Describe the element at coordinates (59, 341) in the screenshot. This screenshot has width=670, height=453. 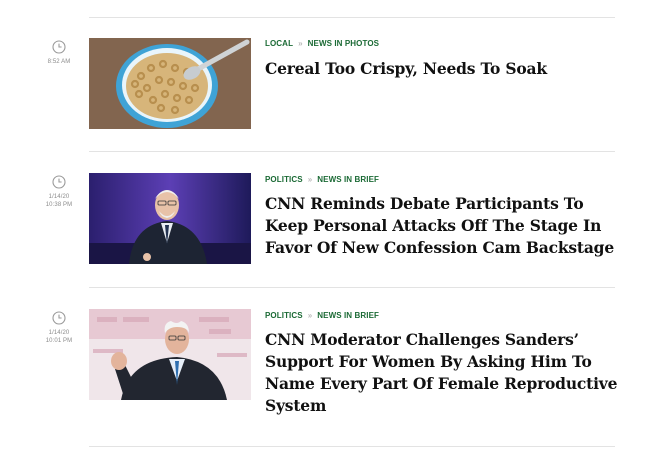
I see `time-text: 10:01 PM` at that location.